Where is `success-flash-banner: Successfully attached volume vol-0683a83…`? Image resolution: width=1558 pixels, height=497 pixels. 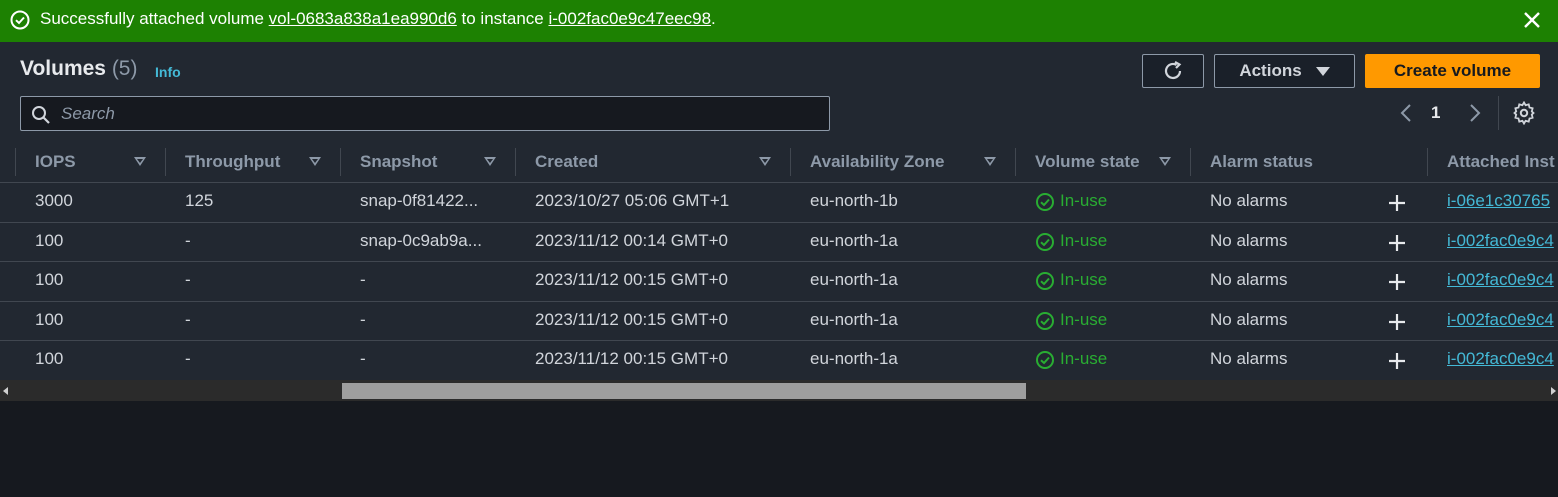 success-flash-banner: Successfully attached volume vol-0683a83… is located at coordinates (779, 21).